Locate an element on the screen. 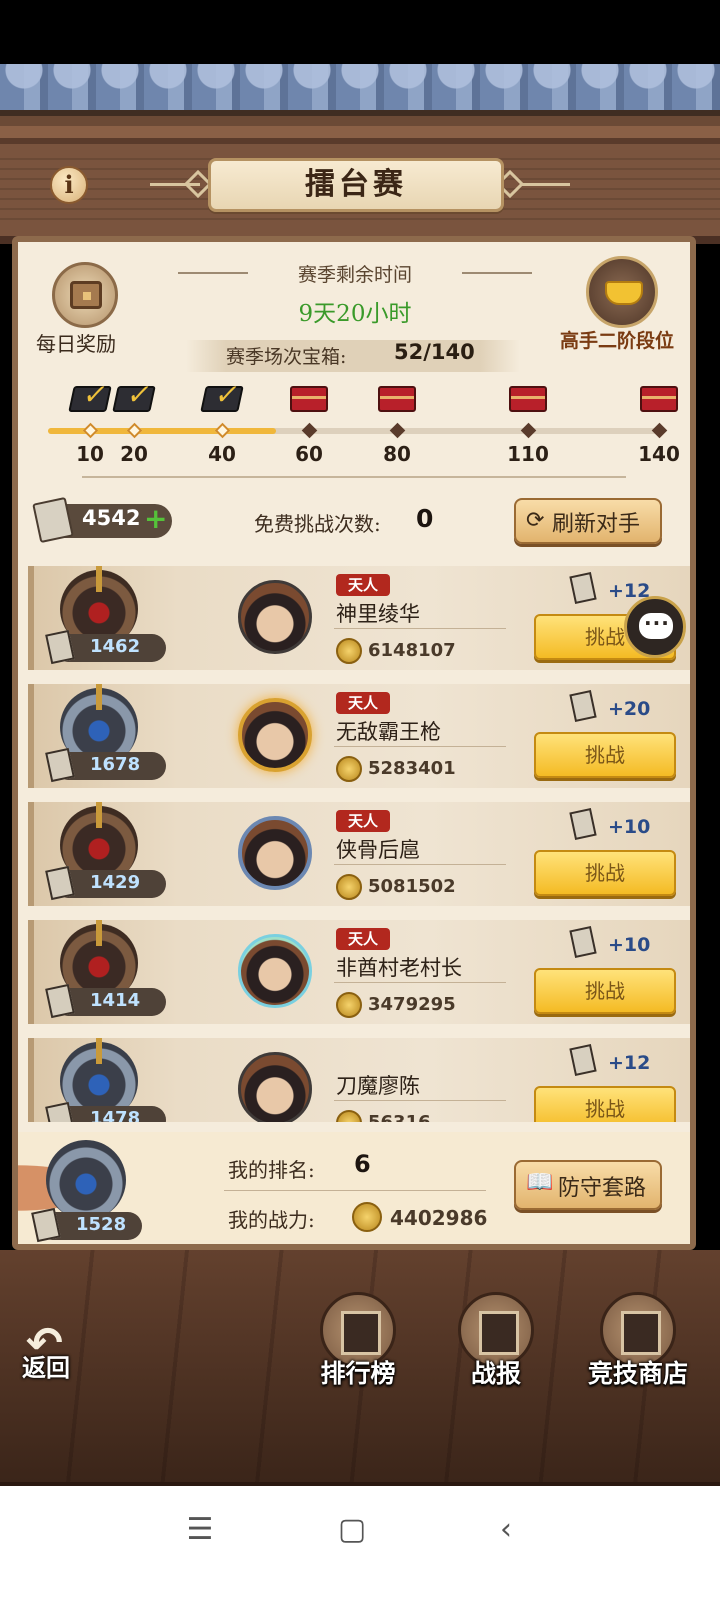 The height and width of the screenshot is (1600, 720). my-power-value: 1528 is located at coordinates (101, 1224).